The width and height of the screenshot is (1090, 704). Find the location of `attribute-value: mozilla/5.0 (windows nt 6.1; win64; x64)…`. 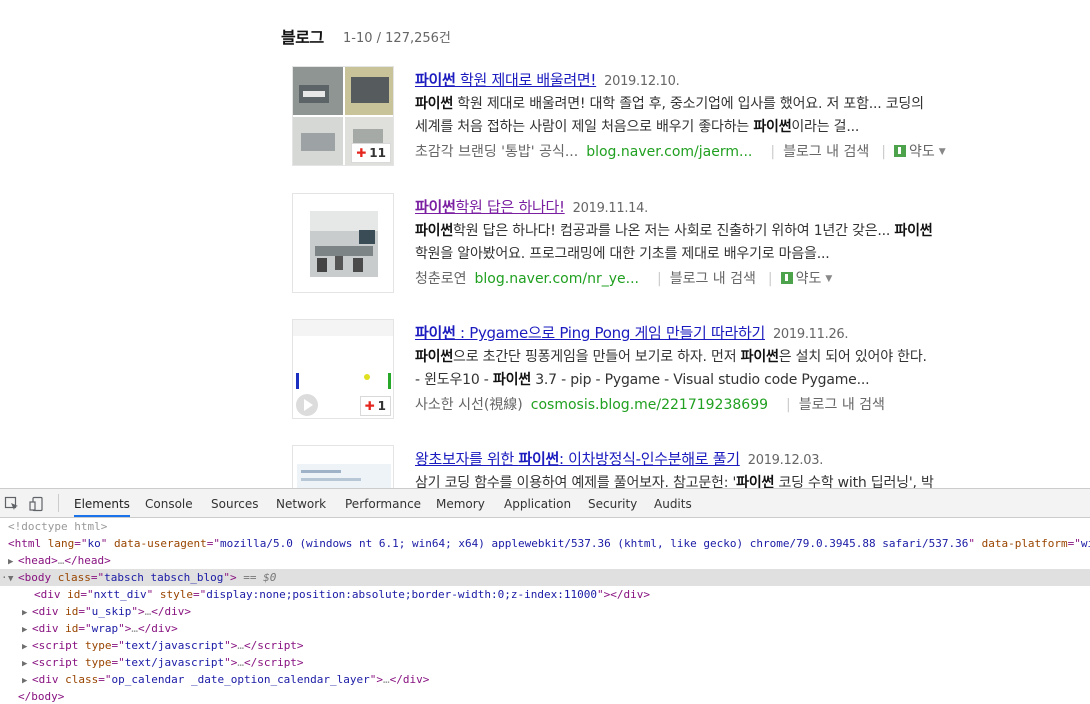

attribute-value: mozilla/5.0 (windows nt 6.1; win64; x64)… is located at coordinates (594, 543).